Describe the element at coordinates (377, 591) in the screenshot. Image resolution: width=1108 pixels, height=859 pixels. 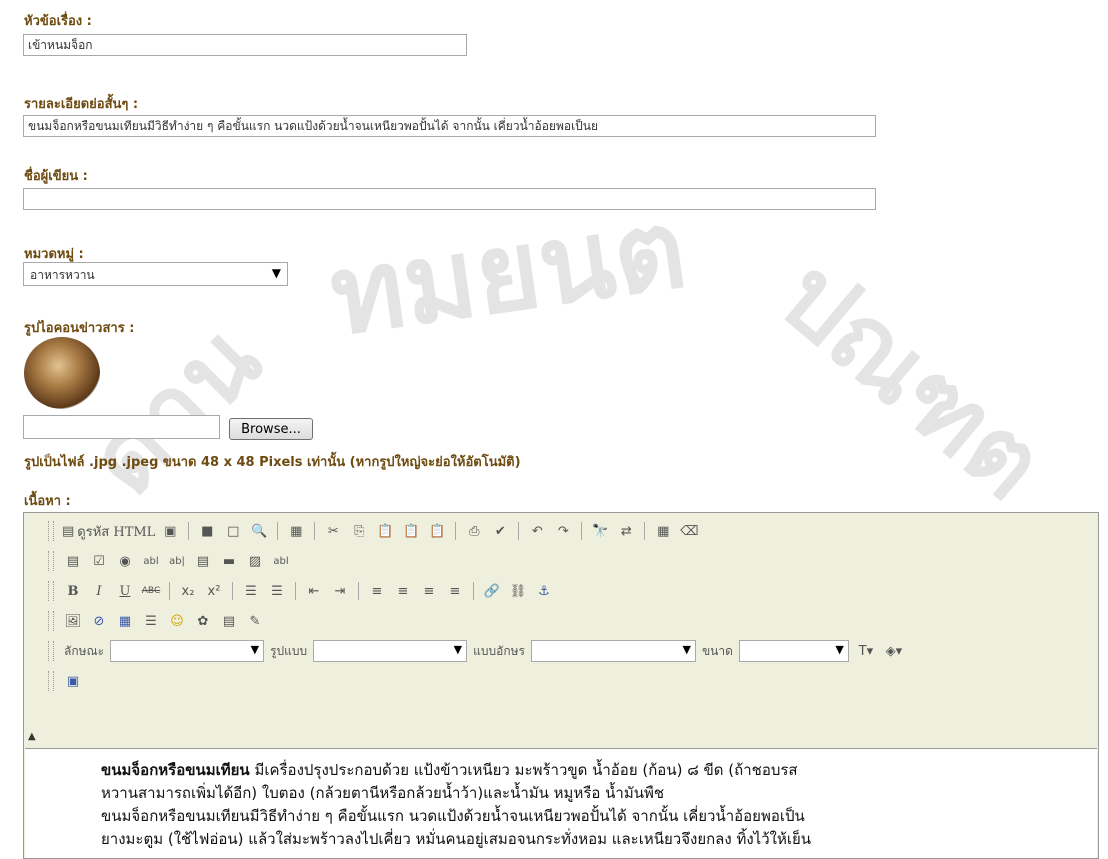
I see `align-left-icon: ≡` at that location.